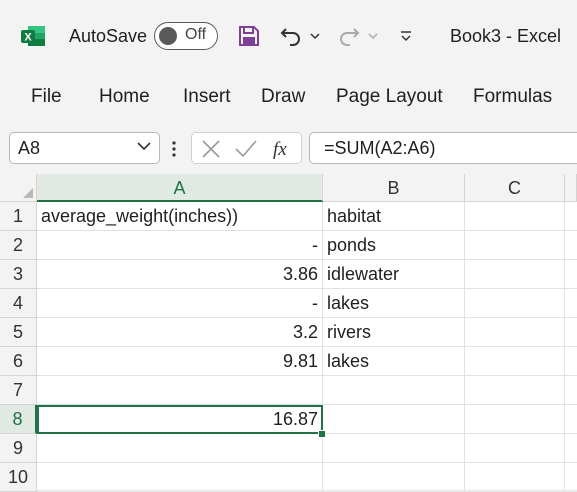 Image resolution: width=577 pixels, height=492 pixels. I want to click on undo-dropdown, so click(315, 36).